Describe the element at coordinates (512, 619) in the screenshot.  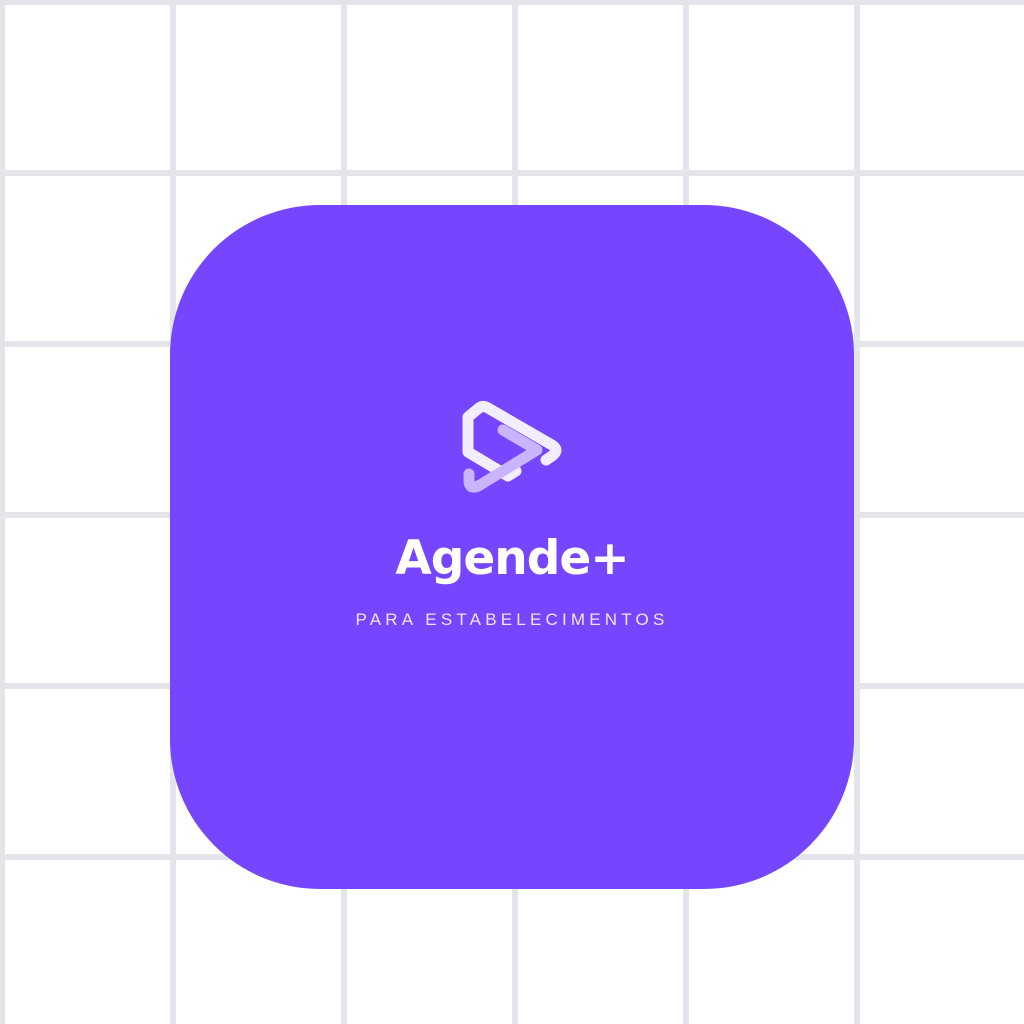
I see `brand-tagline: PARA ESTABELECIMENTOS` at that location.